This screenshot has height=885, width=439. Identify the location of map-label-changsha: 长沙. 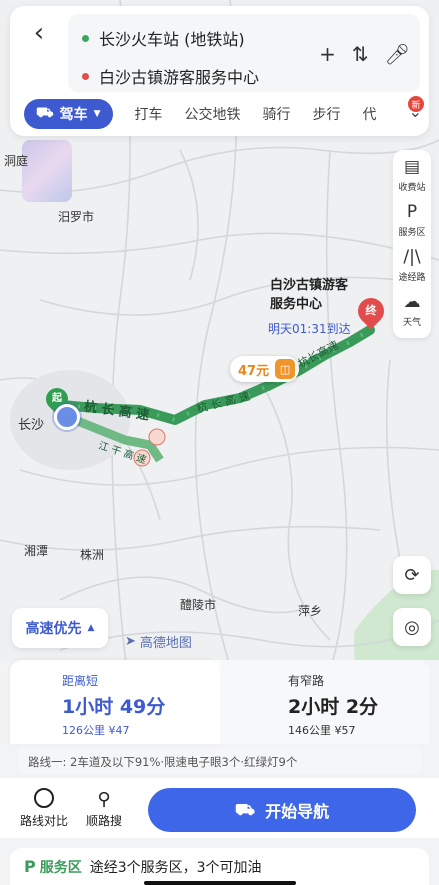
(31, 425).